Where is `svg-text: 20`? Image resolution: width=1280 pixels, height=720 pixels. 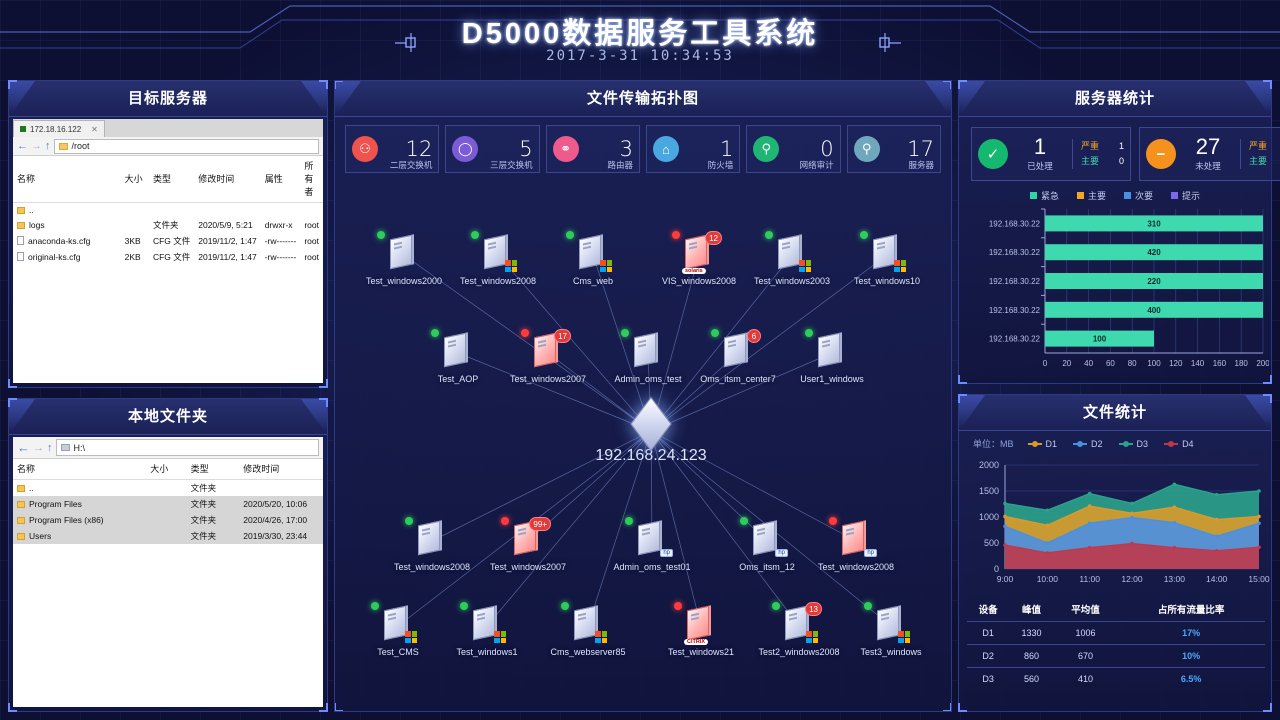
svg-text: 20 is located at coordinates (1066, 363).